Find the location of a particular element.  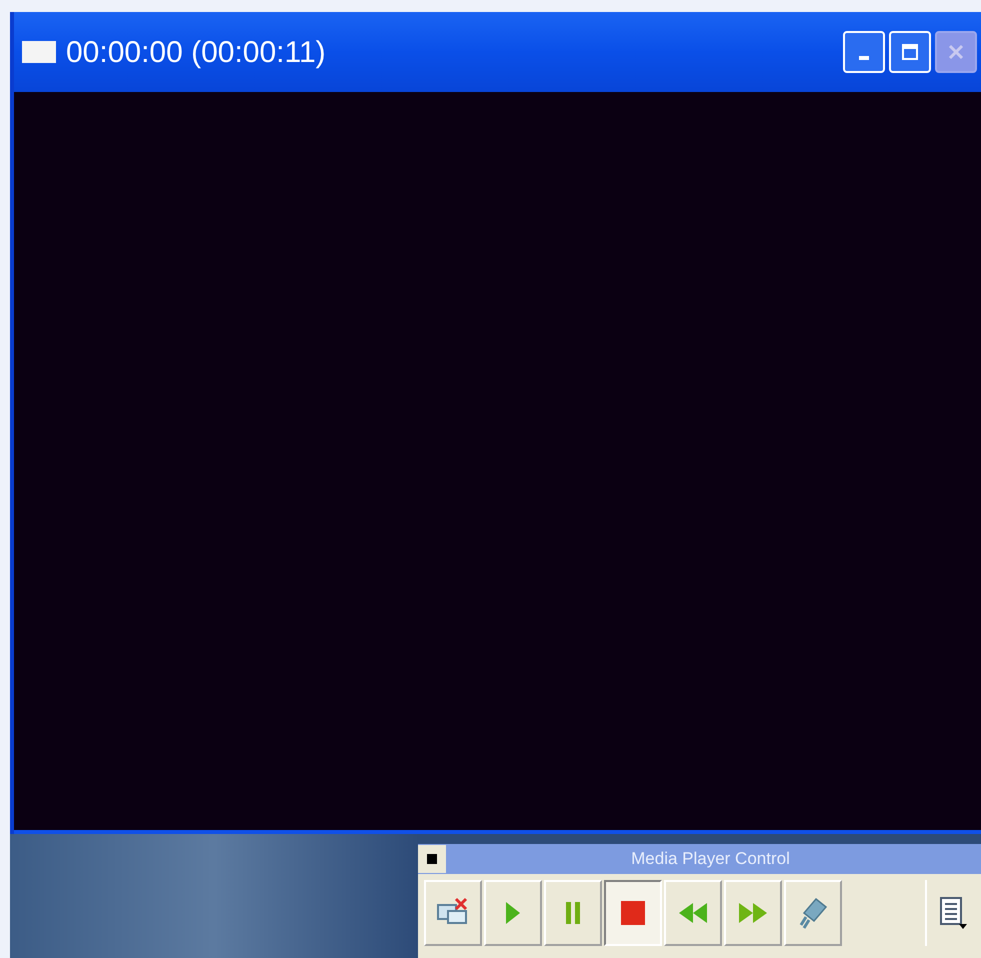

play-icon is located at coordinates (513, 913).